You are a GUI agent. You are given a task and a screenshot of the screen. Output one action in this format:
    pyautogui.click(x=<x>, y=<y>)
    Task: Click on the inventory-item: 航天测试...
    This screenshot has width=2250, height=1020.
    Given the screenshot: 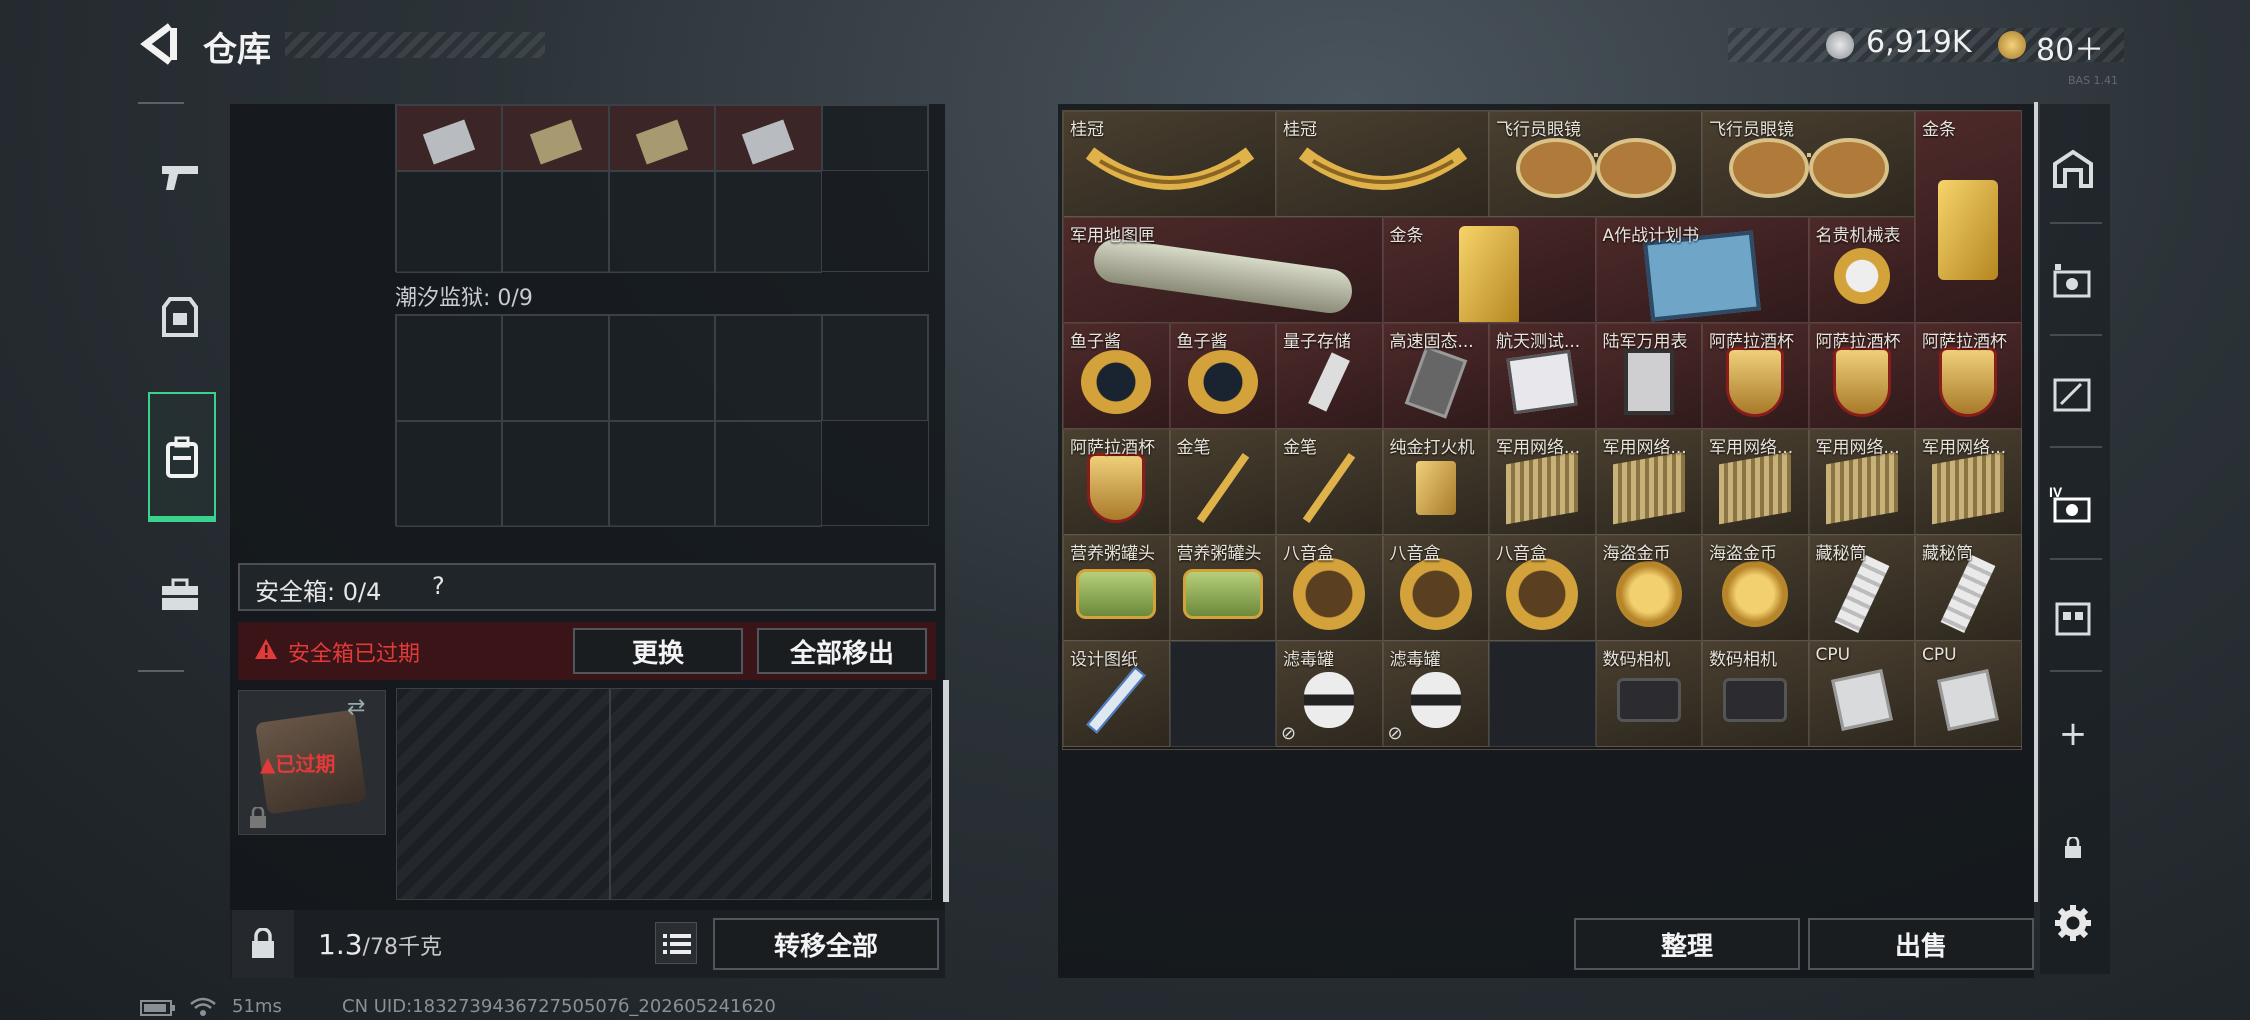 What is the action you would take?
    pyautogui.click(x=1542, y=376)
    